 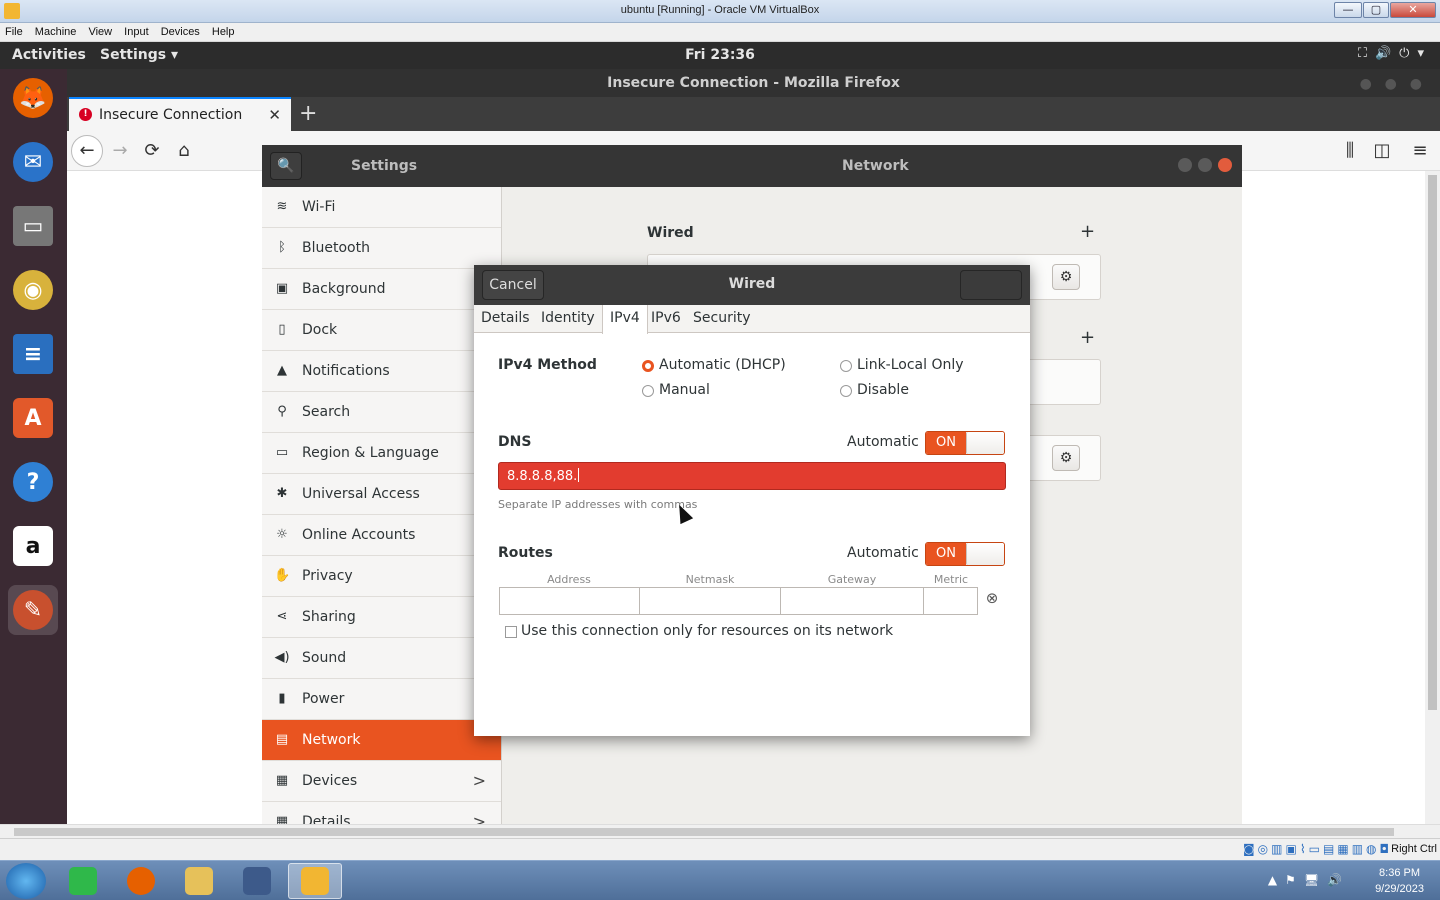 What do you see at coordinates (1225, 165) in the screenshot?
I see `close-icon` at bounding box center [1225, 165].